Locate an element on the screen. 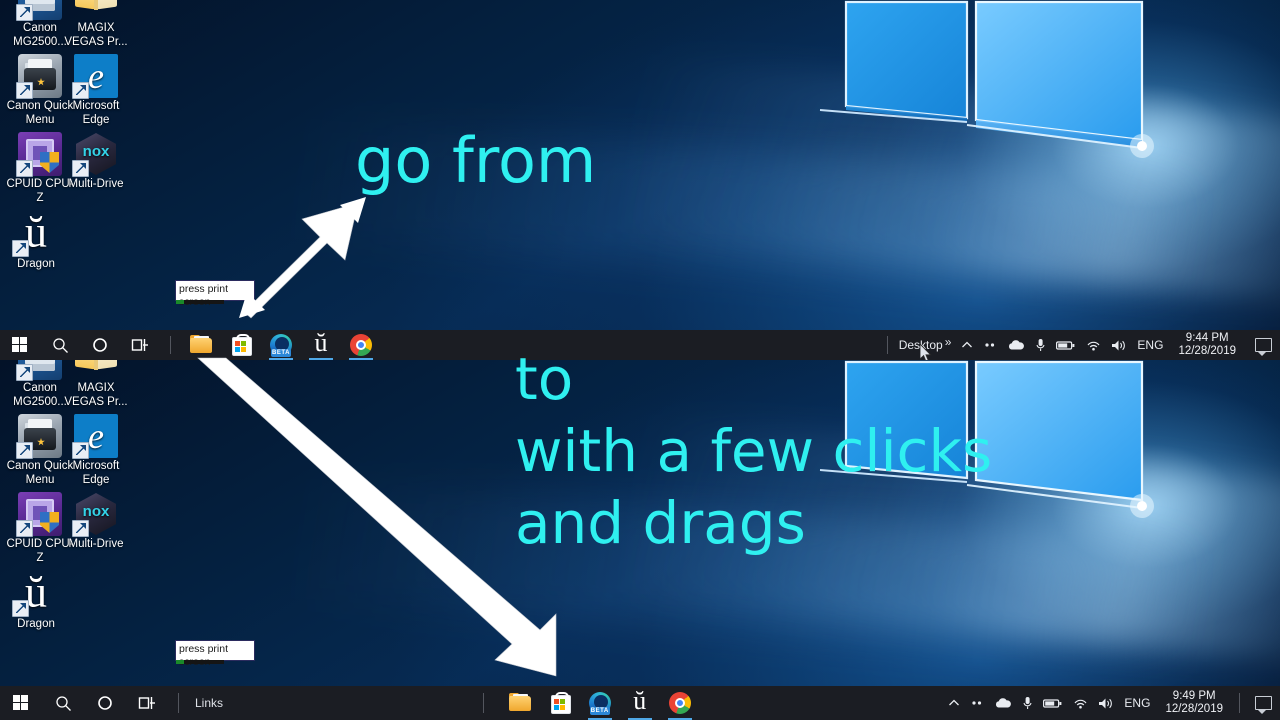 Image resolution: width=1280 pixels, height=720 pixels. tray-overflow-button-top is located at coordinates (967, 345).